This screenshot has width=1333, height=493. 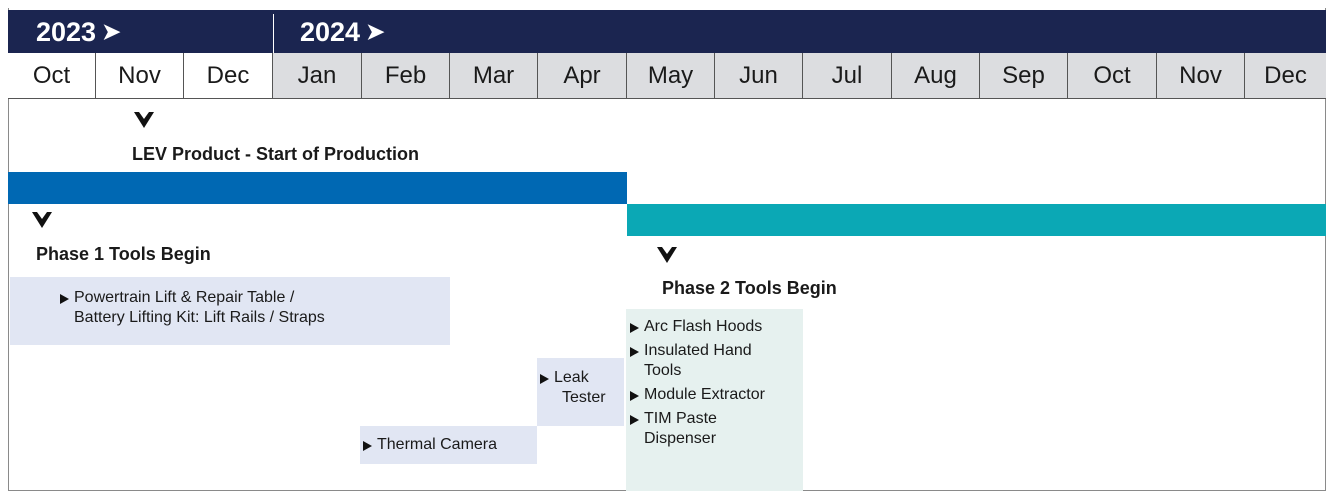 What do you see at coordinates (716, 419) in the screenshot?
I see `tool-item: TIM Paste` at bounding box center [716, 419].